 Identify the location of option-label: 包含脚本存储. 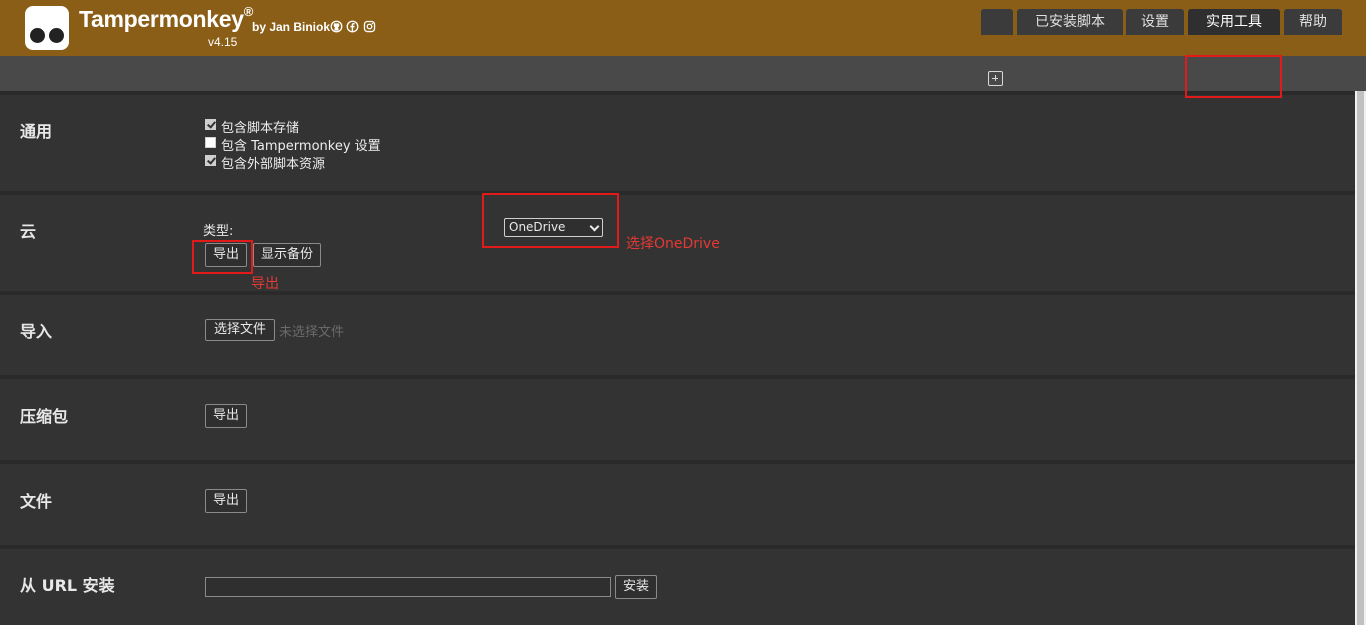
(260, 128).